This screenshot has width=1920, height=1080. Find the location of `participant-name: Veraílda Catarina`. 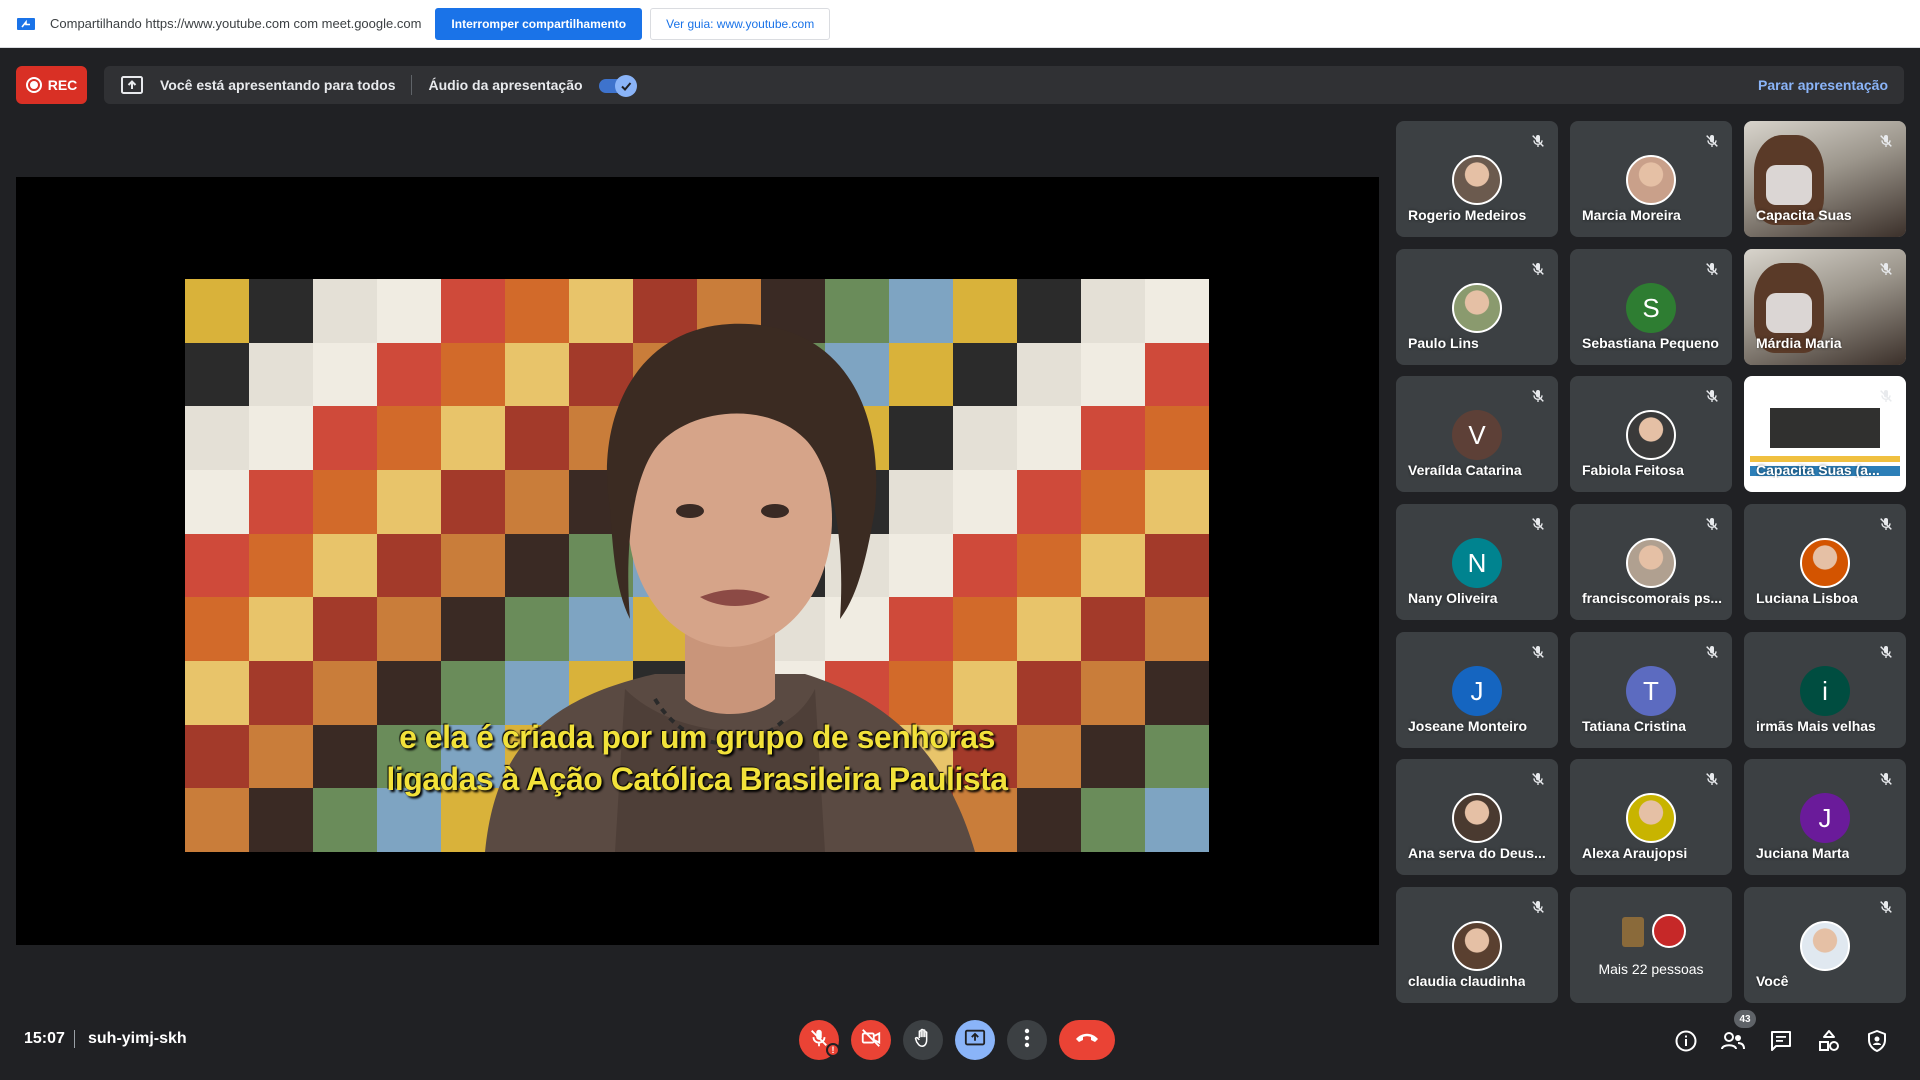

participant-name: Veraílda Catarina is located at coordinates (1465, 470).